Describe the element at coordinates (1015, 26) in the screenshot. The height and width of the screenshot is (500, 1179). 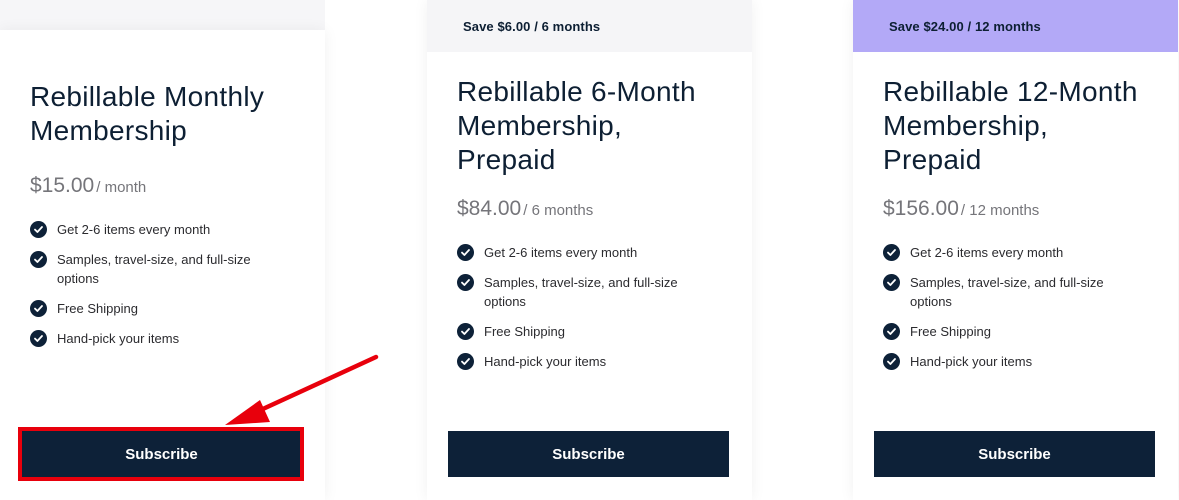
I see `savings-banner: Save $24.00 / 12 months` at that location.